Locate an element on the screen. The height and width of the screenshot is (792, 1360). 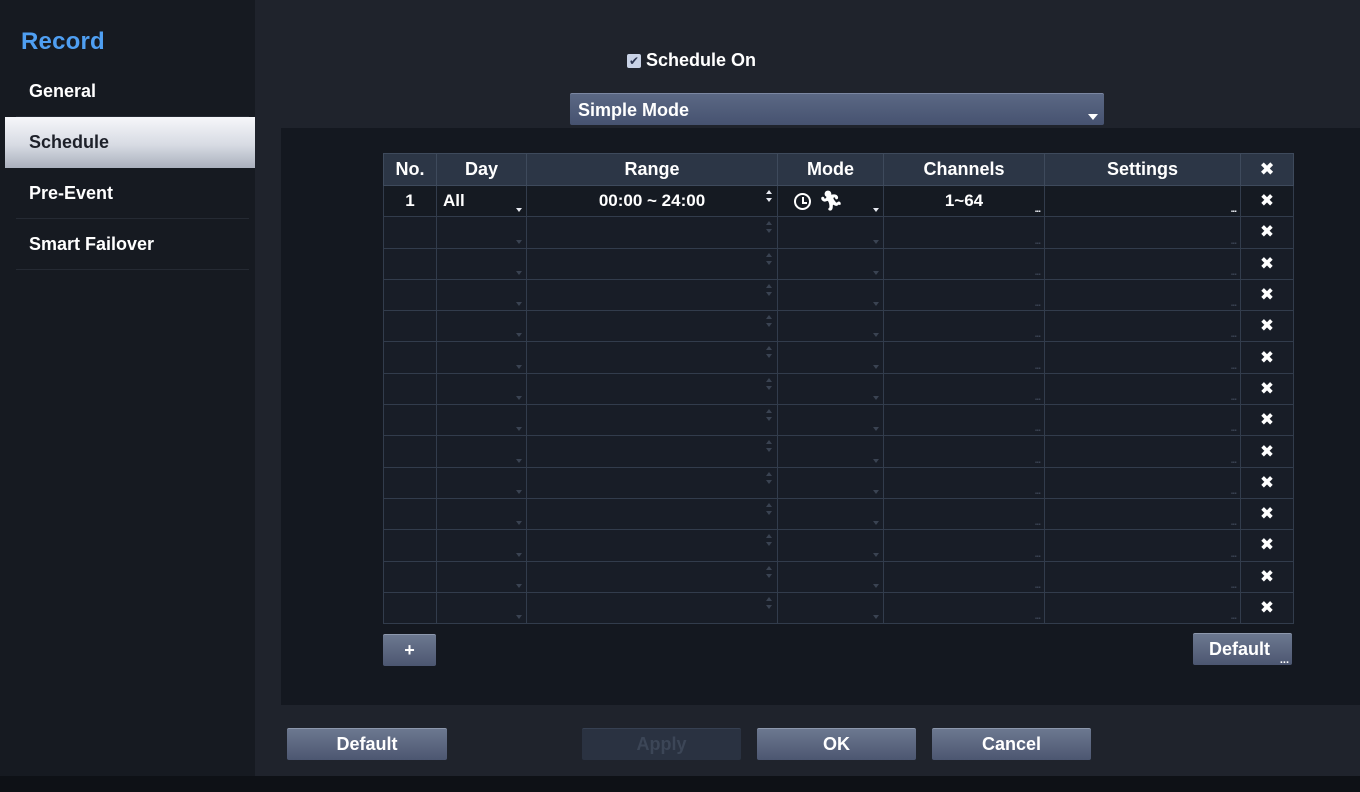
ok-button: OK is located at coordinates (836, 744).